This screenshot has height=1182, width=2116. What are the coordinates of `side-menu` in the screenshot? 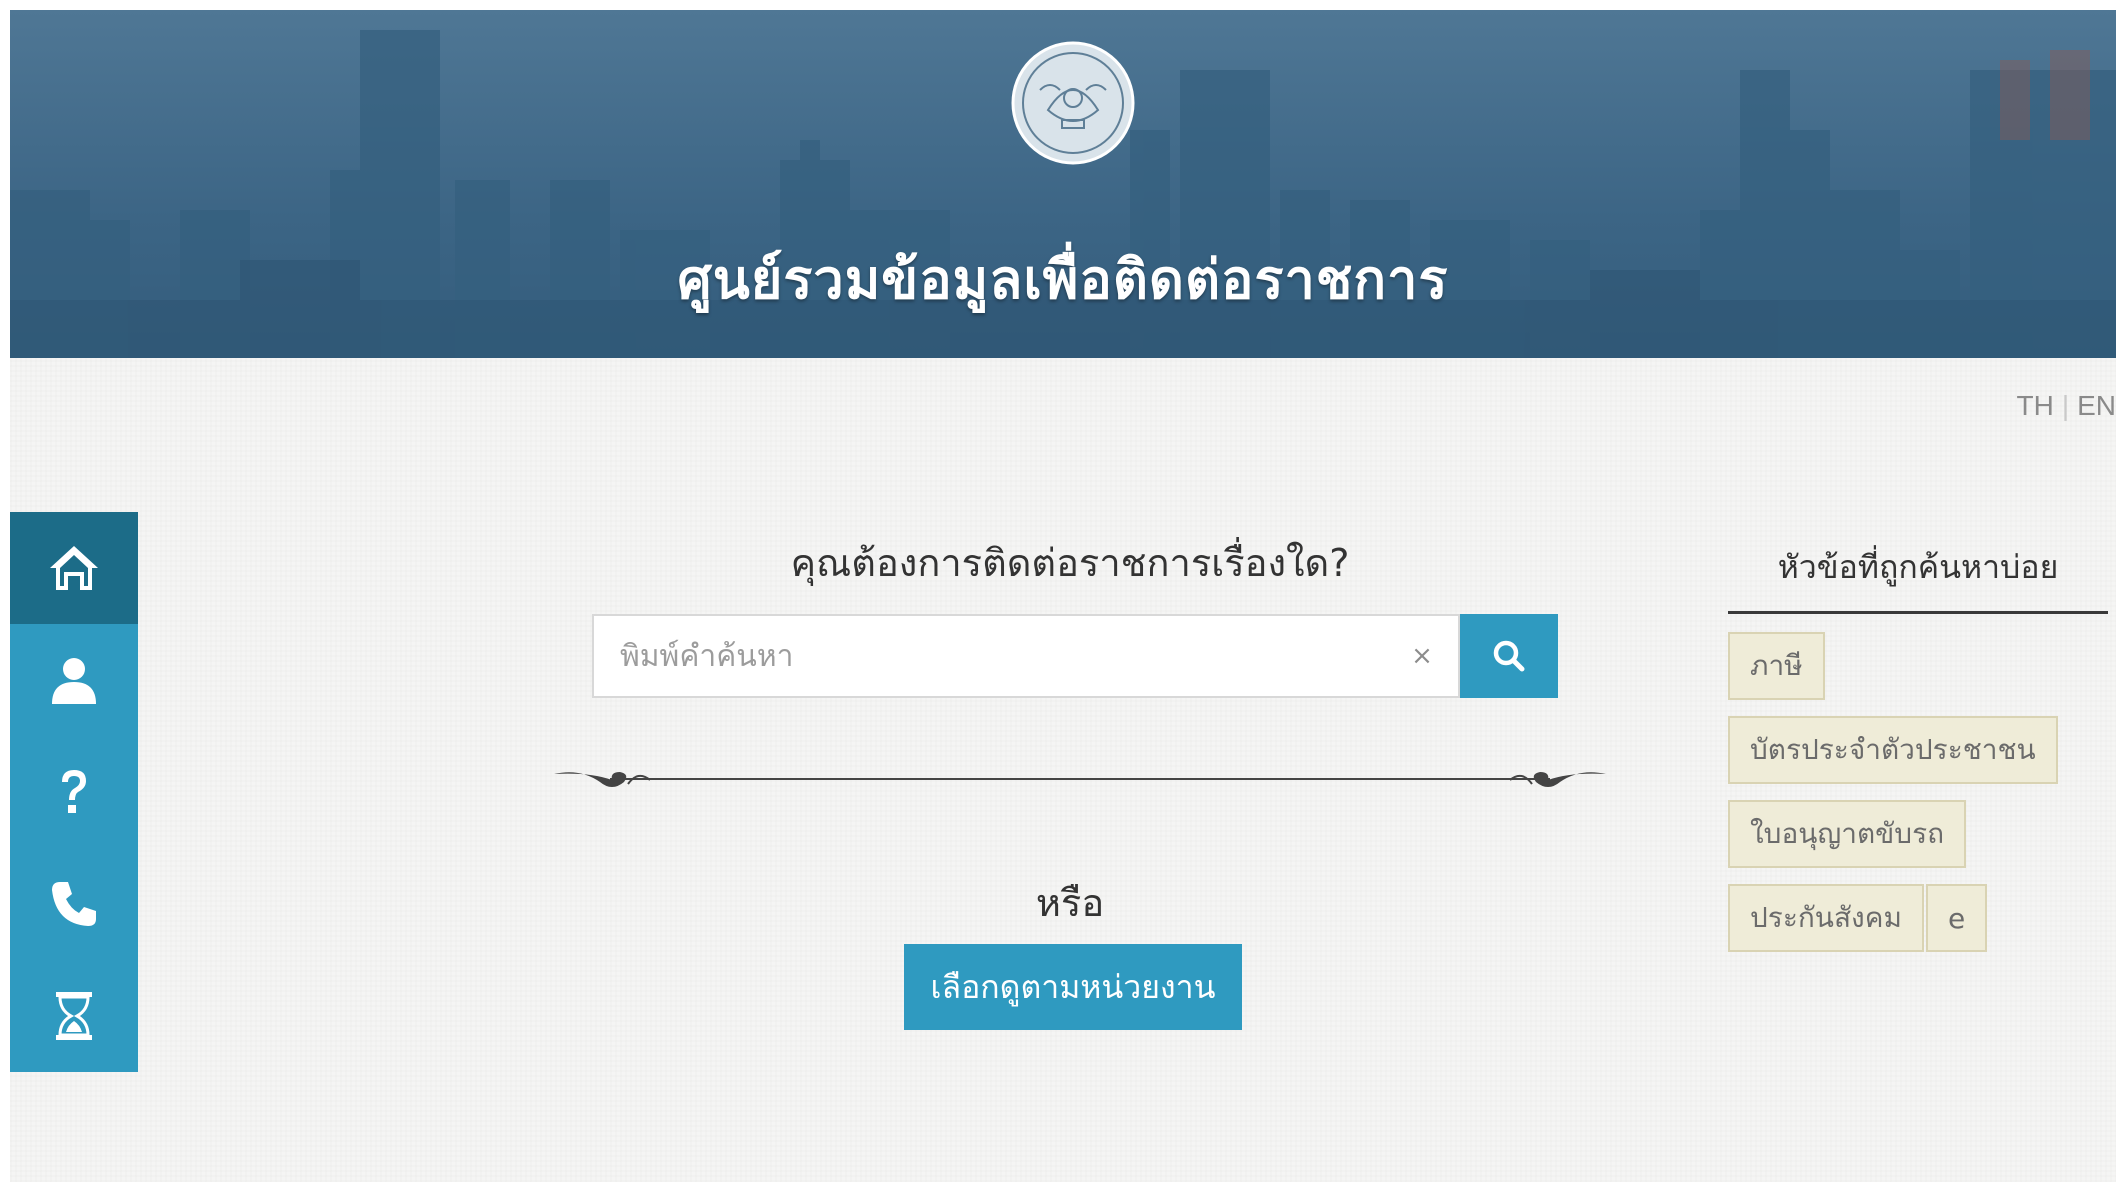 It's located at (74, 792).